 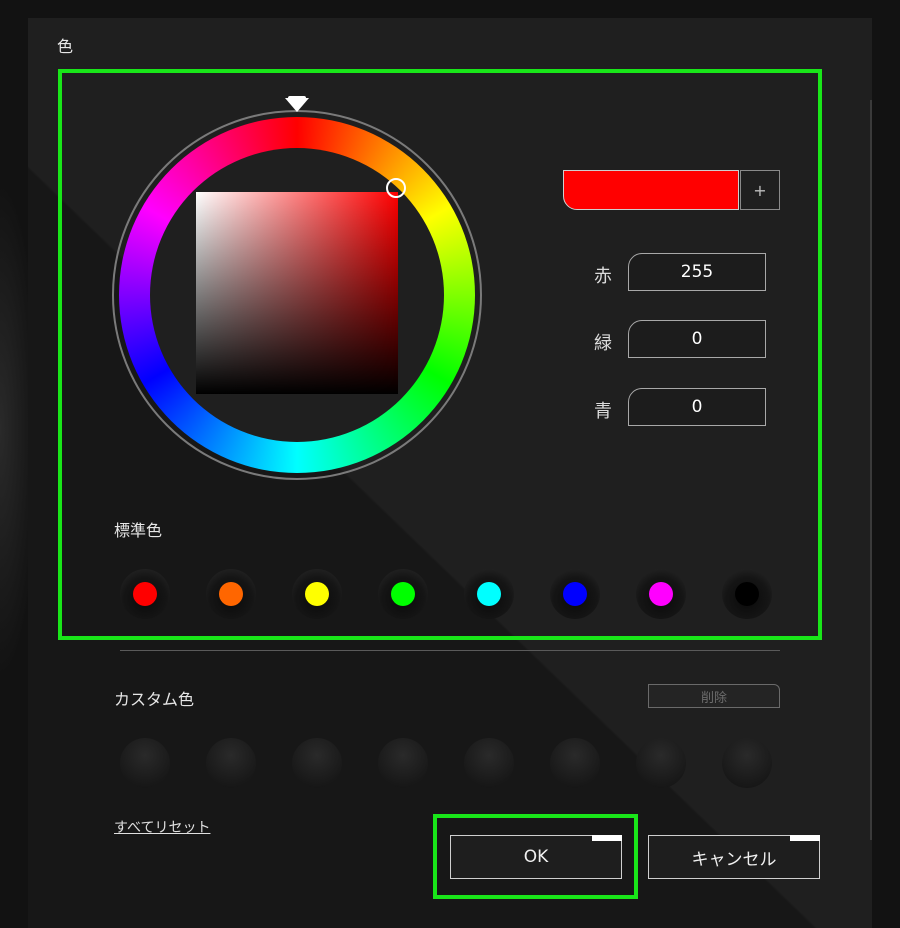 I want to click on button-corner-accent, so click(x=805, y=838).